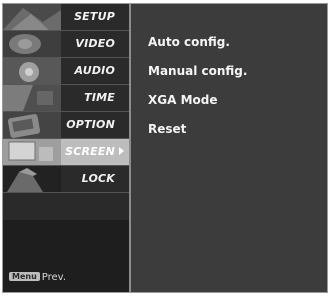 The width and height of the screenshot is (331, 296). What do you see at coordinates (66, 179) in the screenshot?
I see `menu-item-lock: LOCK` at bounding box center [66, 179].